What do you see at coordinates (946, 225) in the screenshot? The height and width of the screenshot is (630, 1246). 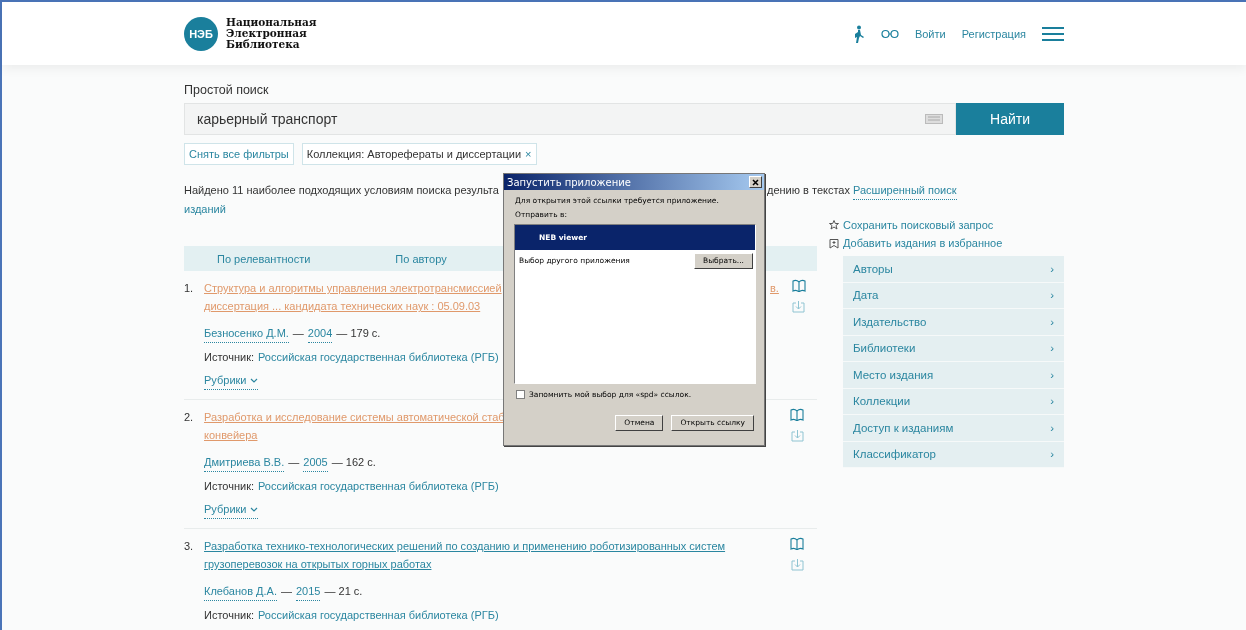 I see `action-link: Сохранить поисковый запрос` at bounding box center [946, 225].